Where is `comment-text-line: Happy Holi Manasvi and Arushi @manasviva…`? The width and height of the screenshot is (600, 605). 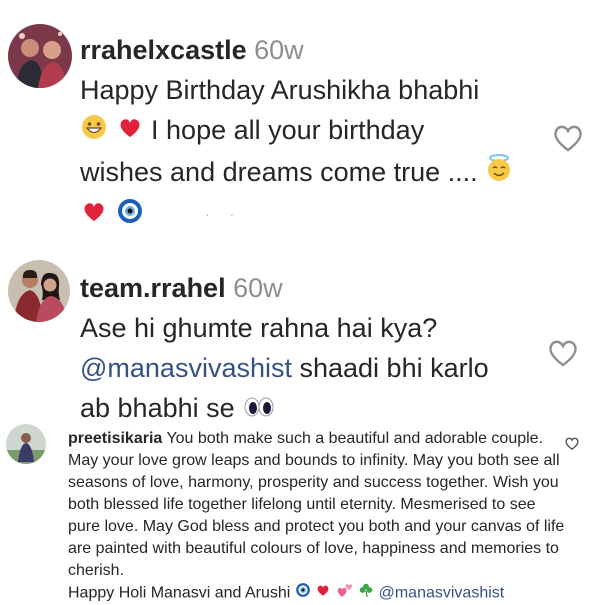 comment-text-line: Happy Holi Manasvi and Arushi @manasviva… is located at coordinates (318, 593).